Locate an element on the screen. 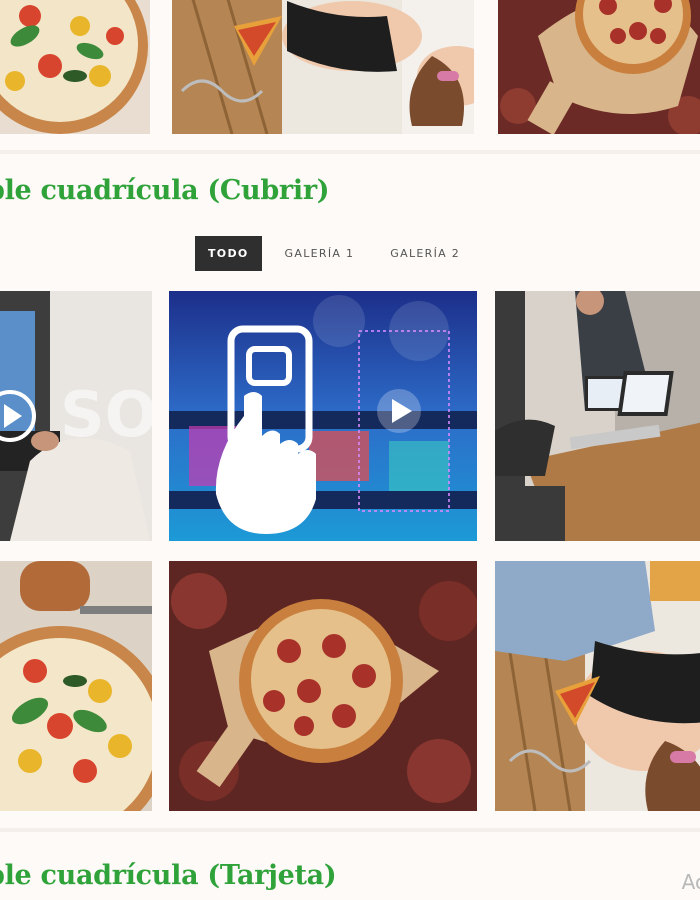 Image resolution: width=700 pixels, height=900 pixels. filter-tab-gallery-2: GALERÍA 2 is located at coordinates (425, 253).